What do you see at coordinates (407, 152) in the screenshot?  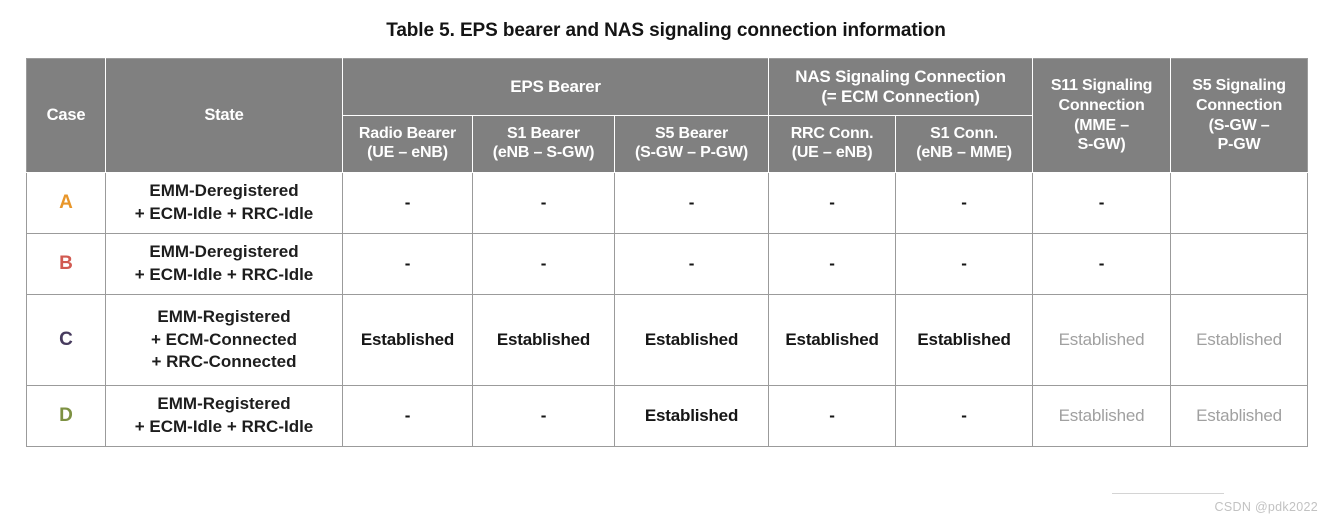 I see `radio-bearer-line-2: (UE – eNB)` at bounding box center [407, 152].